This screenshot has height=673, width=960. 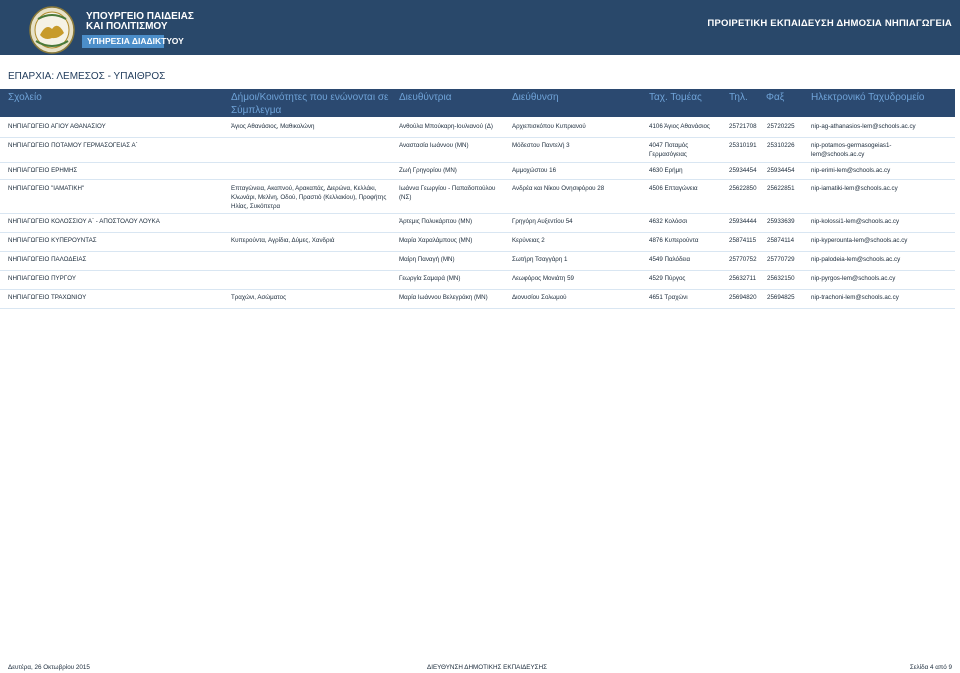 What do you see at coordinates (443, 297) in the screenshot?
I see `principal: Μαρία Ιωάννου Βελεγράκη (ΜΝ)` at bounding box center [443, 297].